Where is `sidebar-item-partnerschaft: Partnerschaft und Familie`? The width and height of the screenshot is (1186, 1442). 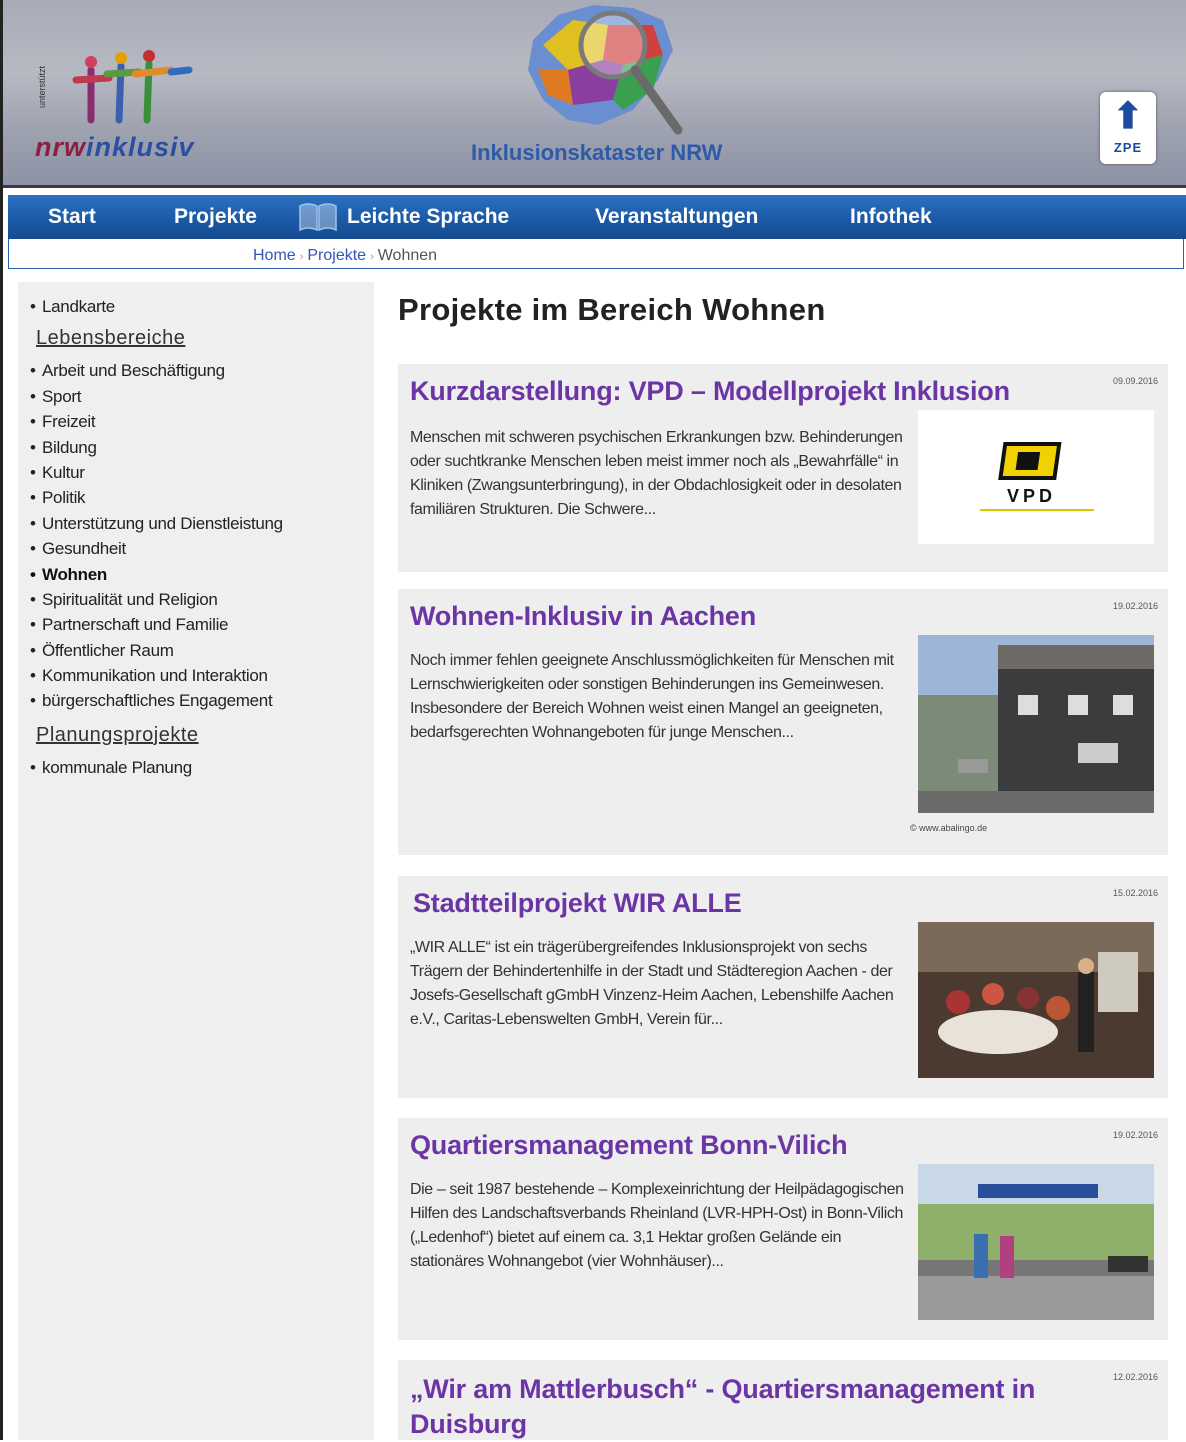 sidebar-item-partnerschaft: Partnerschaft und Familie is located at coordinates (202, 624).